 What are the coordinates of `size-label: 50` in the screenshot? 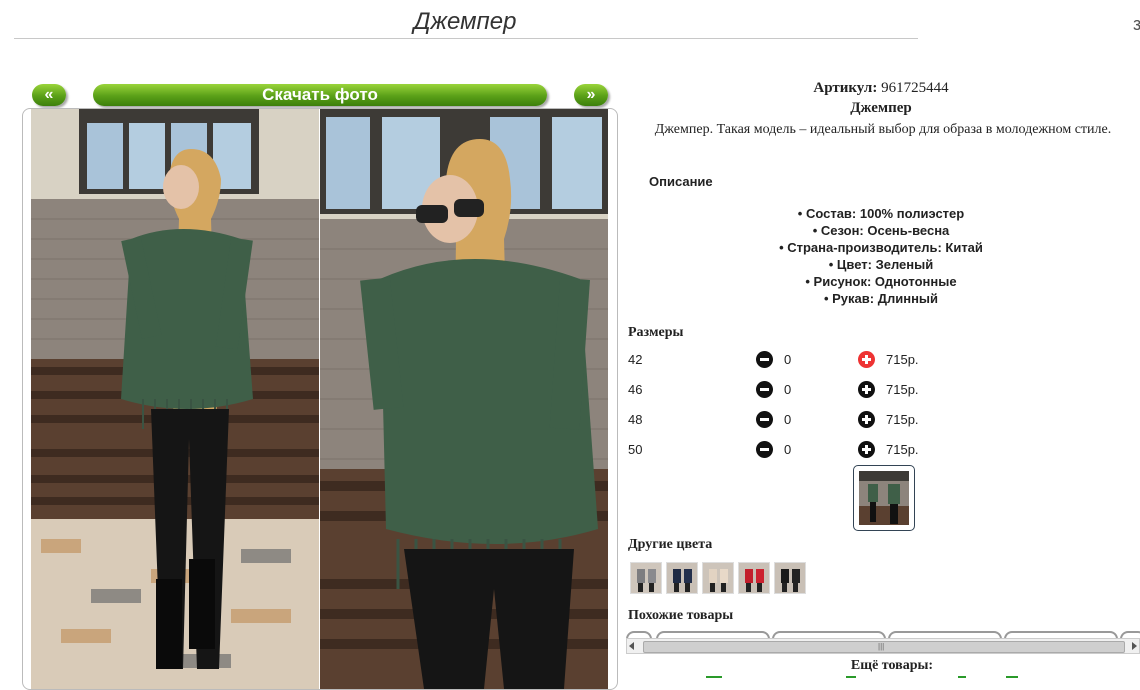 It's located at (635, 449).